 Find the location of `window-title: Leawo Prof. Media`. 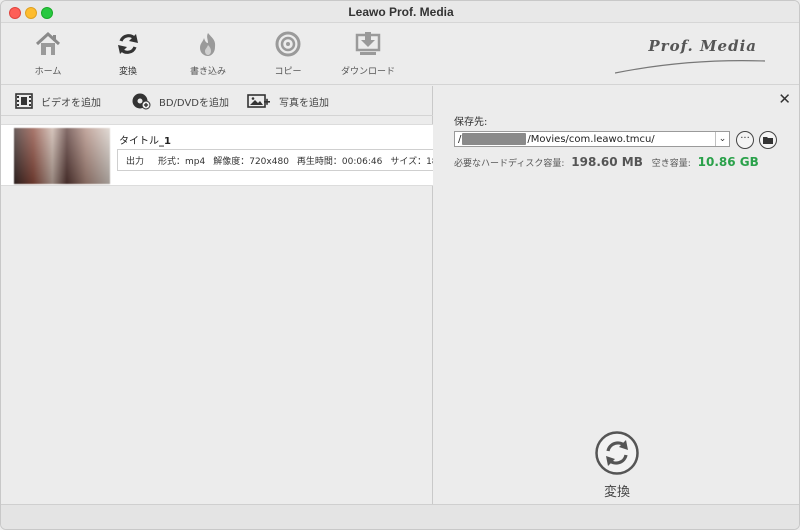

window-title: Leawo Prof. Media is located at coordinates (401, 12).